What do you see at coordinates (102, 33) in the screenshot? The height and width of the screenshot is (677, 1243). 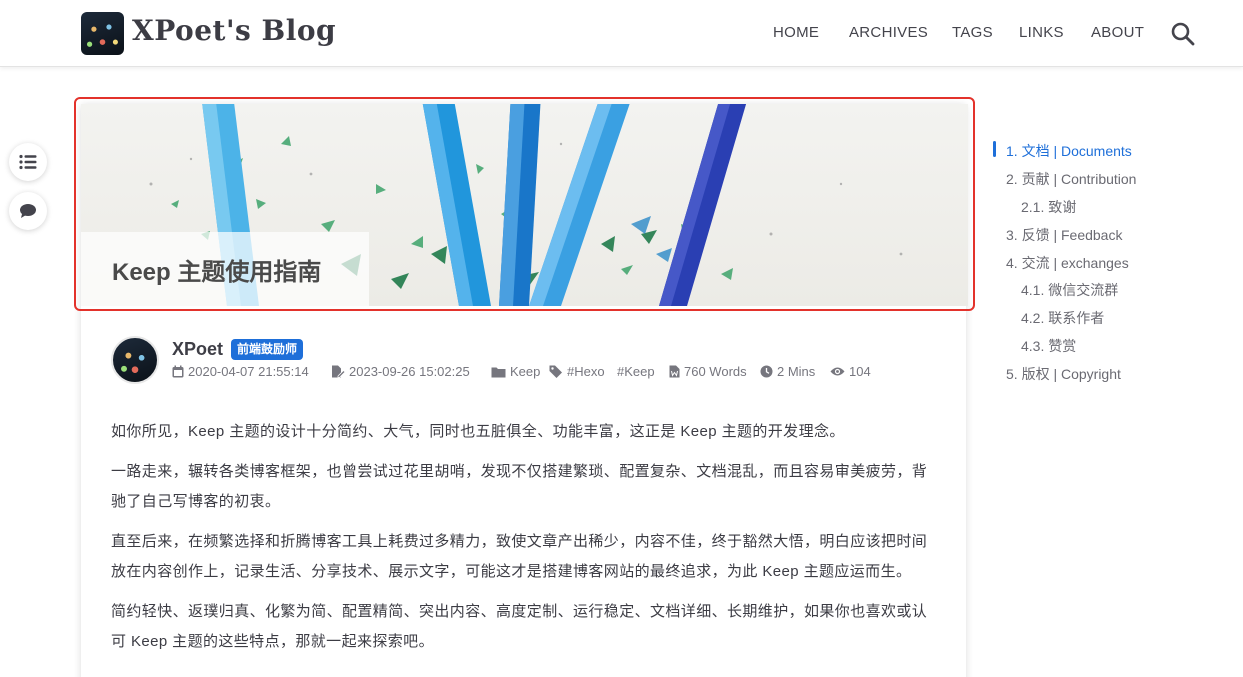 I see `site-logo` at bounding box center [102, 33].